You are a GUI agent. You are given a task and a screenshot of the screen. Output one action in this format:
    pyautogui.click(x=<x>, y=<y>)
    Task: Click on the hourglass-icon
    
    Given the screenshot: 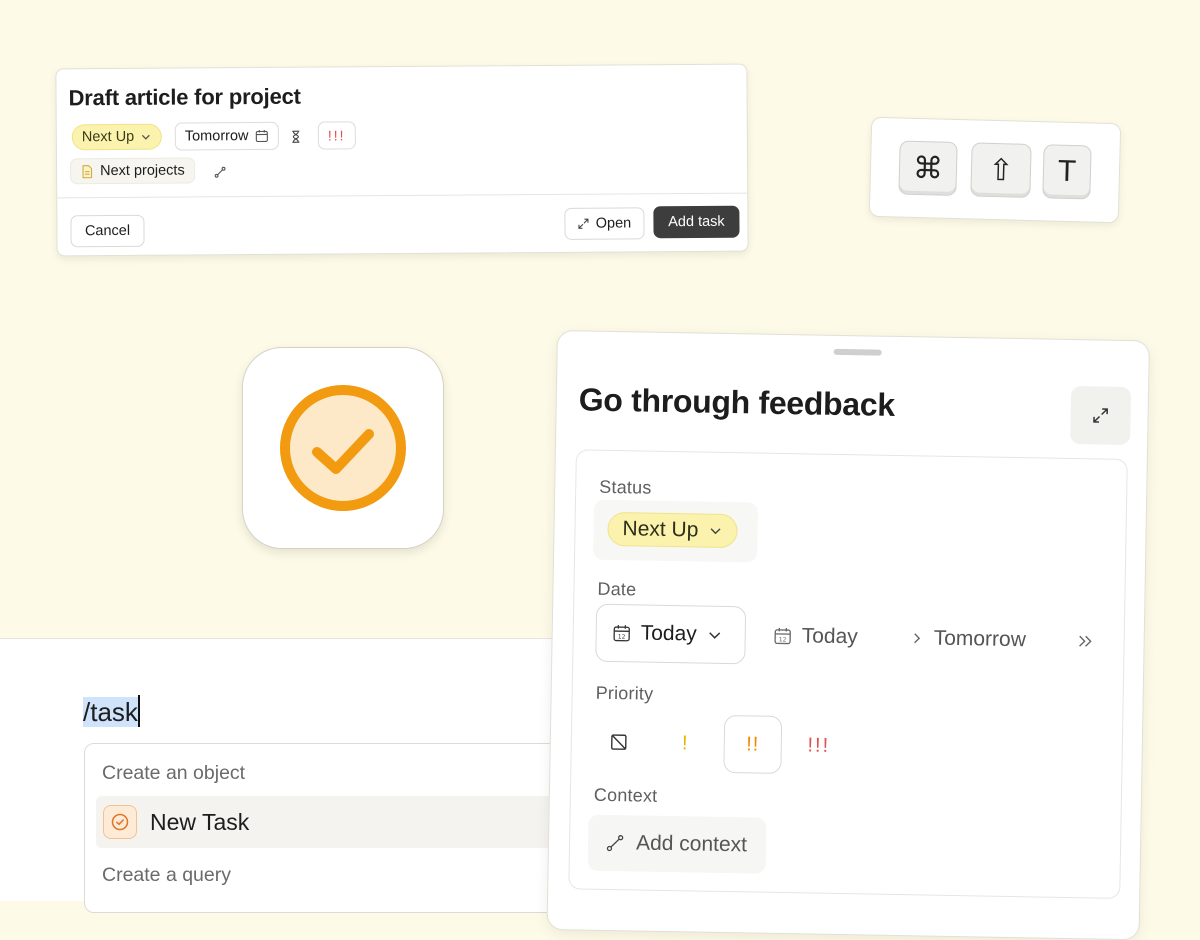 What is the action you would take?
    pyautogui.click(x=296, y=137)
    